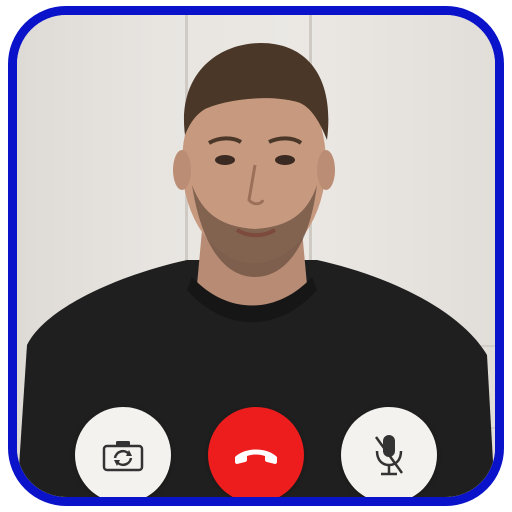  I want to click on end-call-button, so click(256, 452).